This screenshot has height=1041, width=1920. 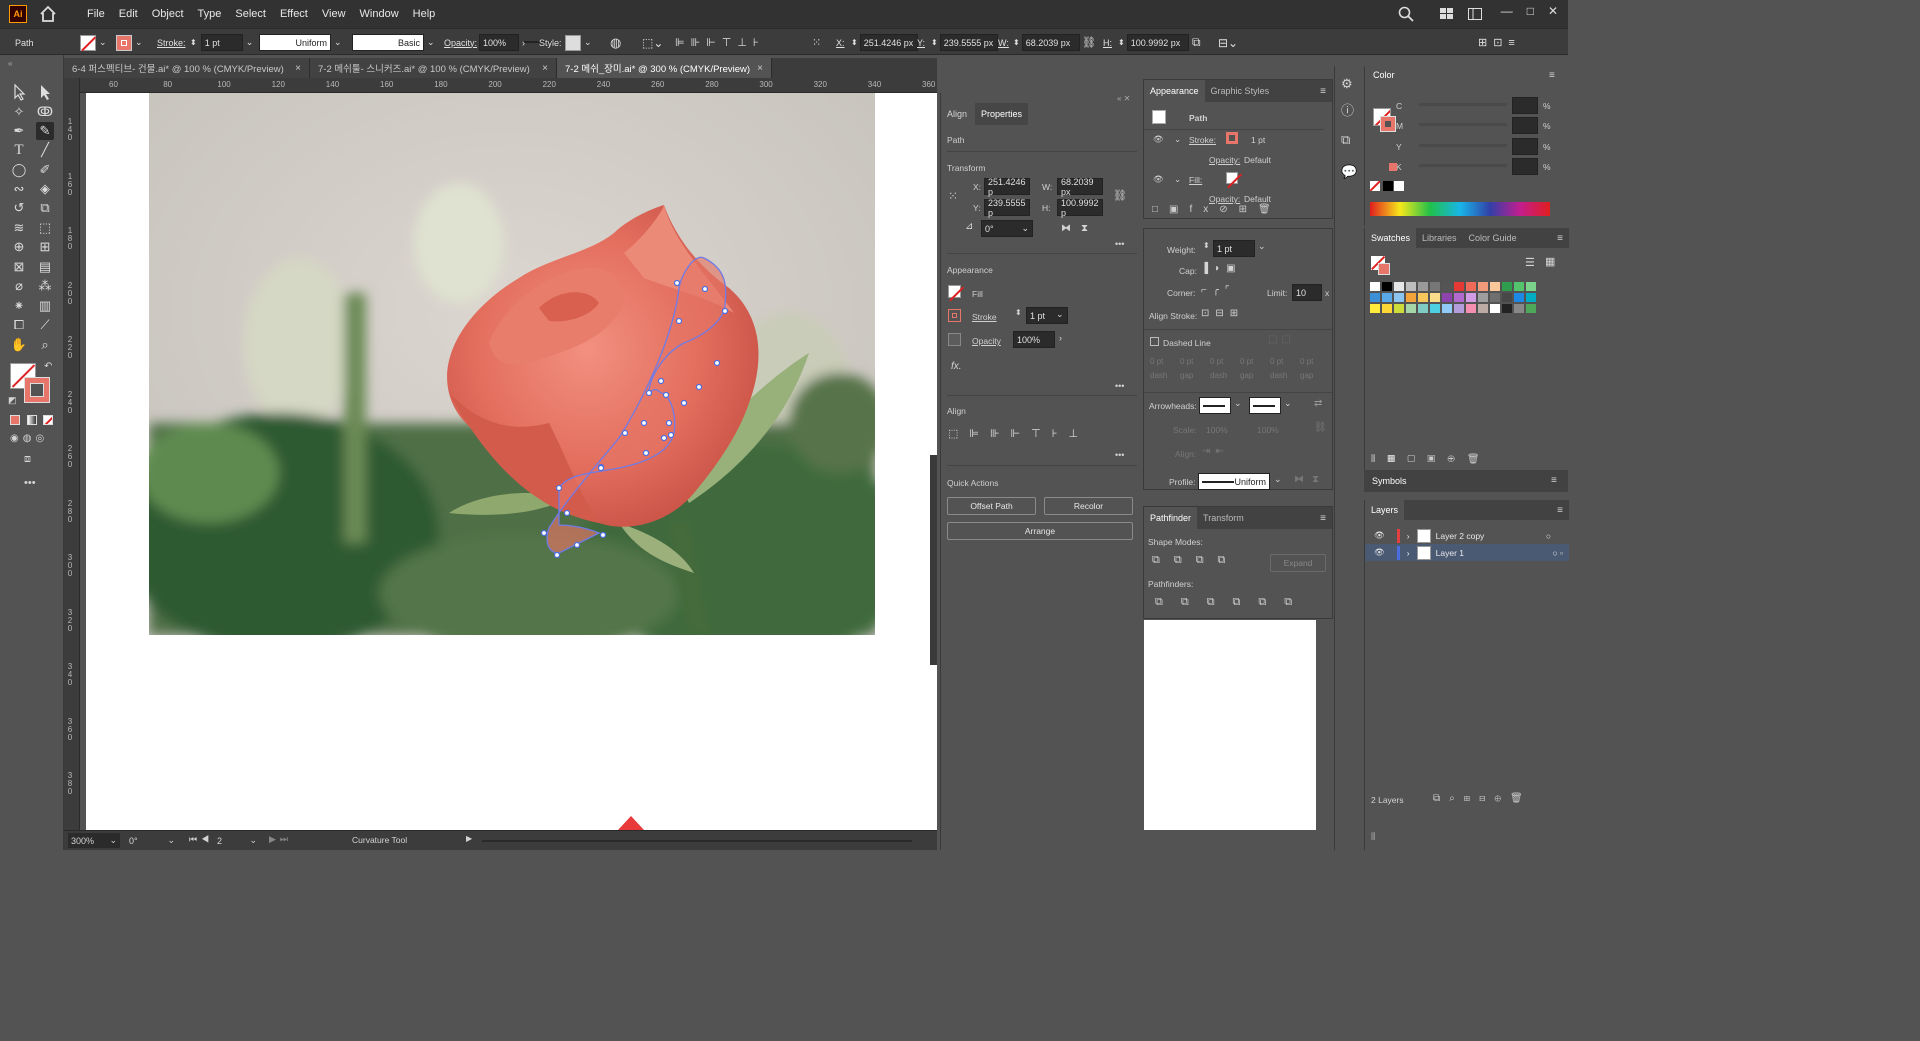 What do you see at coordinates (1018, 312) in the screenshot?
I see `stroke-weight-stepper: ⬍` at bounding box center [1018, 312].